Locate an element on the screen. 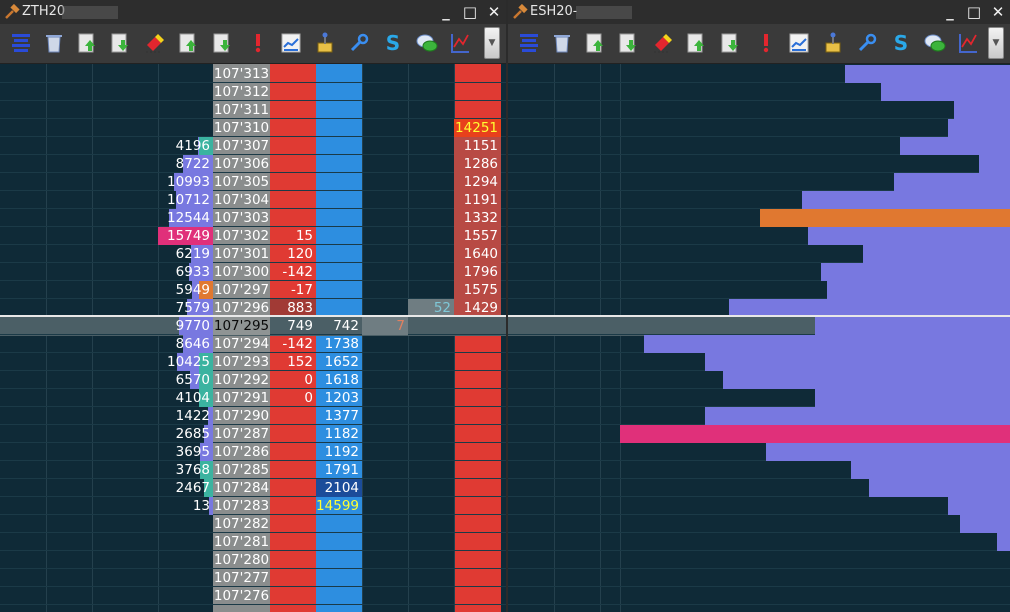 The width and height of the screenshot is (1010, 612). ladder-row: 71563346.50137 is located at coordinates (759, 200).